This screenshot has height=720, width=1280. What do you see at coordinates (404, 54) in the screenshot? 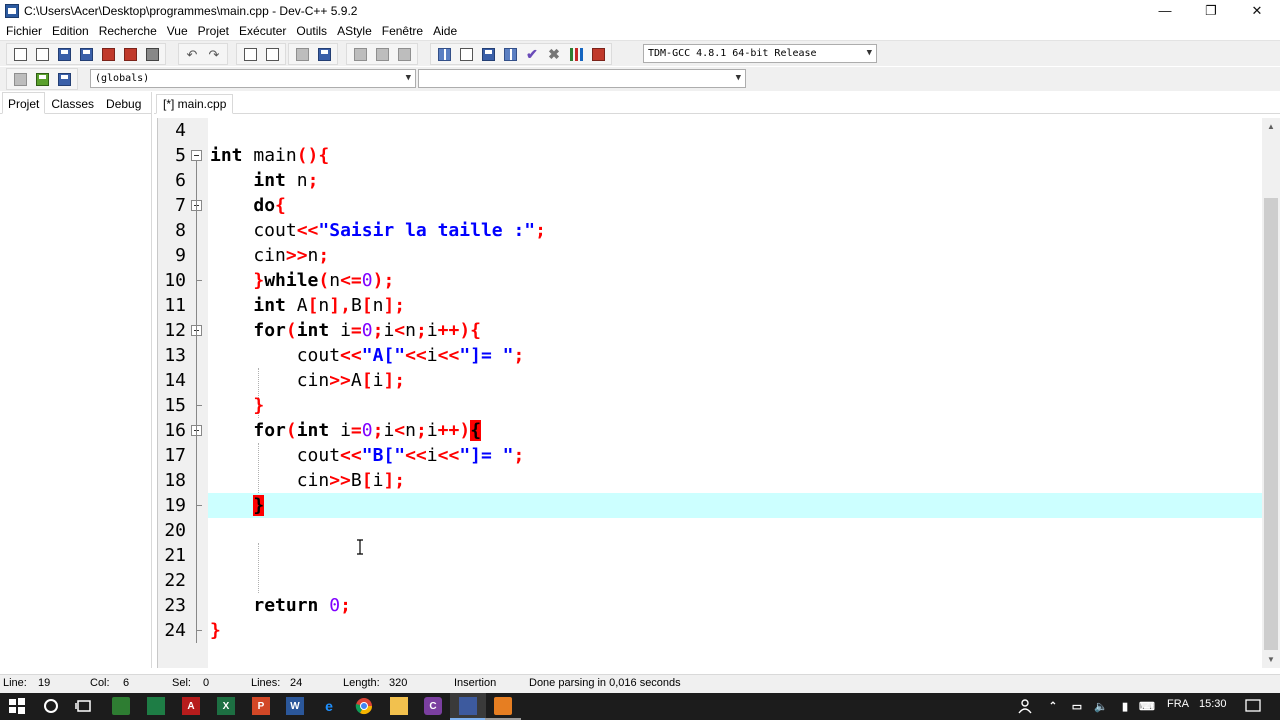
I see `bookmark-button` at bounding box center [404, 54].